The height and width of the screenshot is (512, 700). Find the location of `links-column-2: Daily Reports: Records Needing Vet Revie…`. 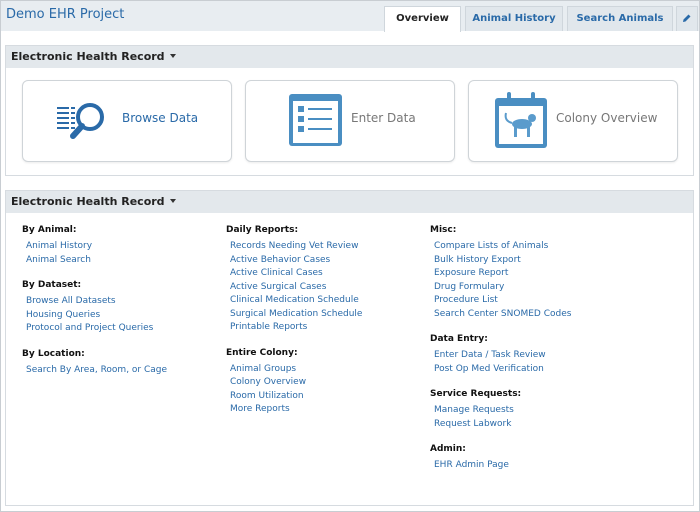

links-column-2: Daily Reports: Records Needing Vet Revie… is located at coordinates (294, 327).